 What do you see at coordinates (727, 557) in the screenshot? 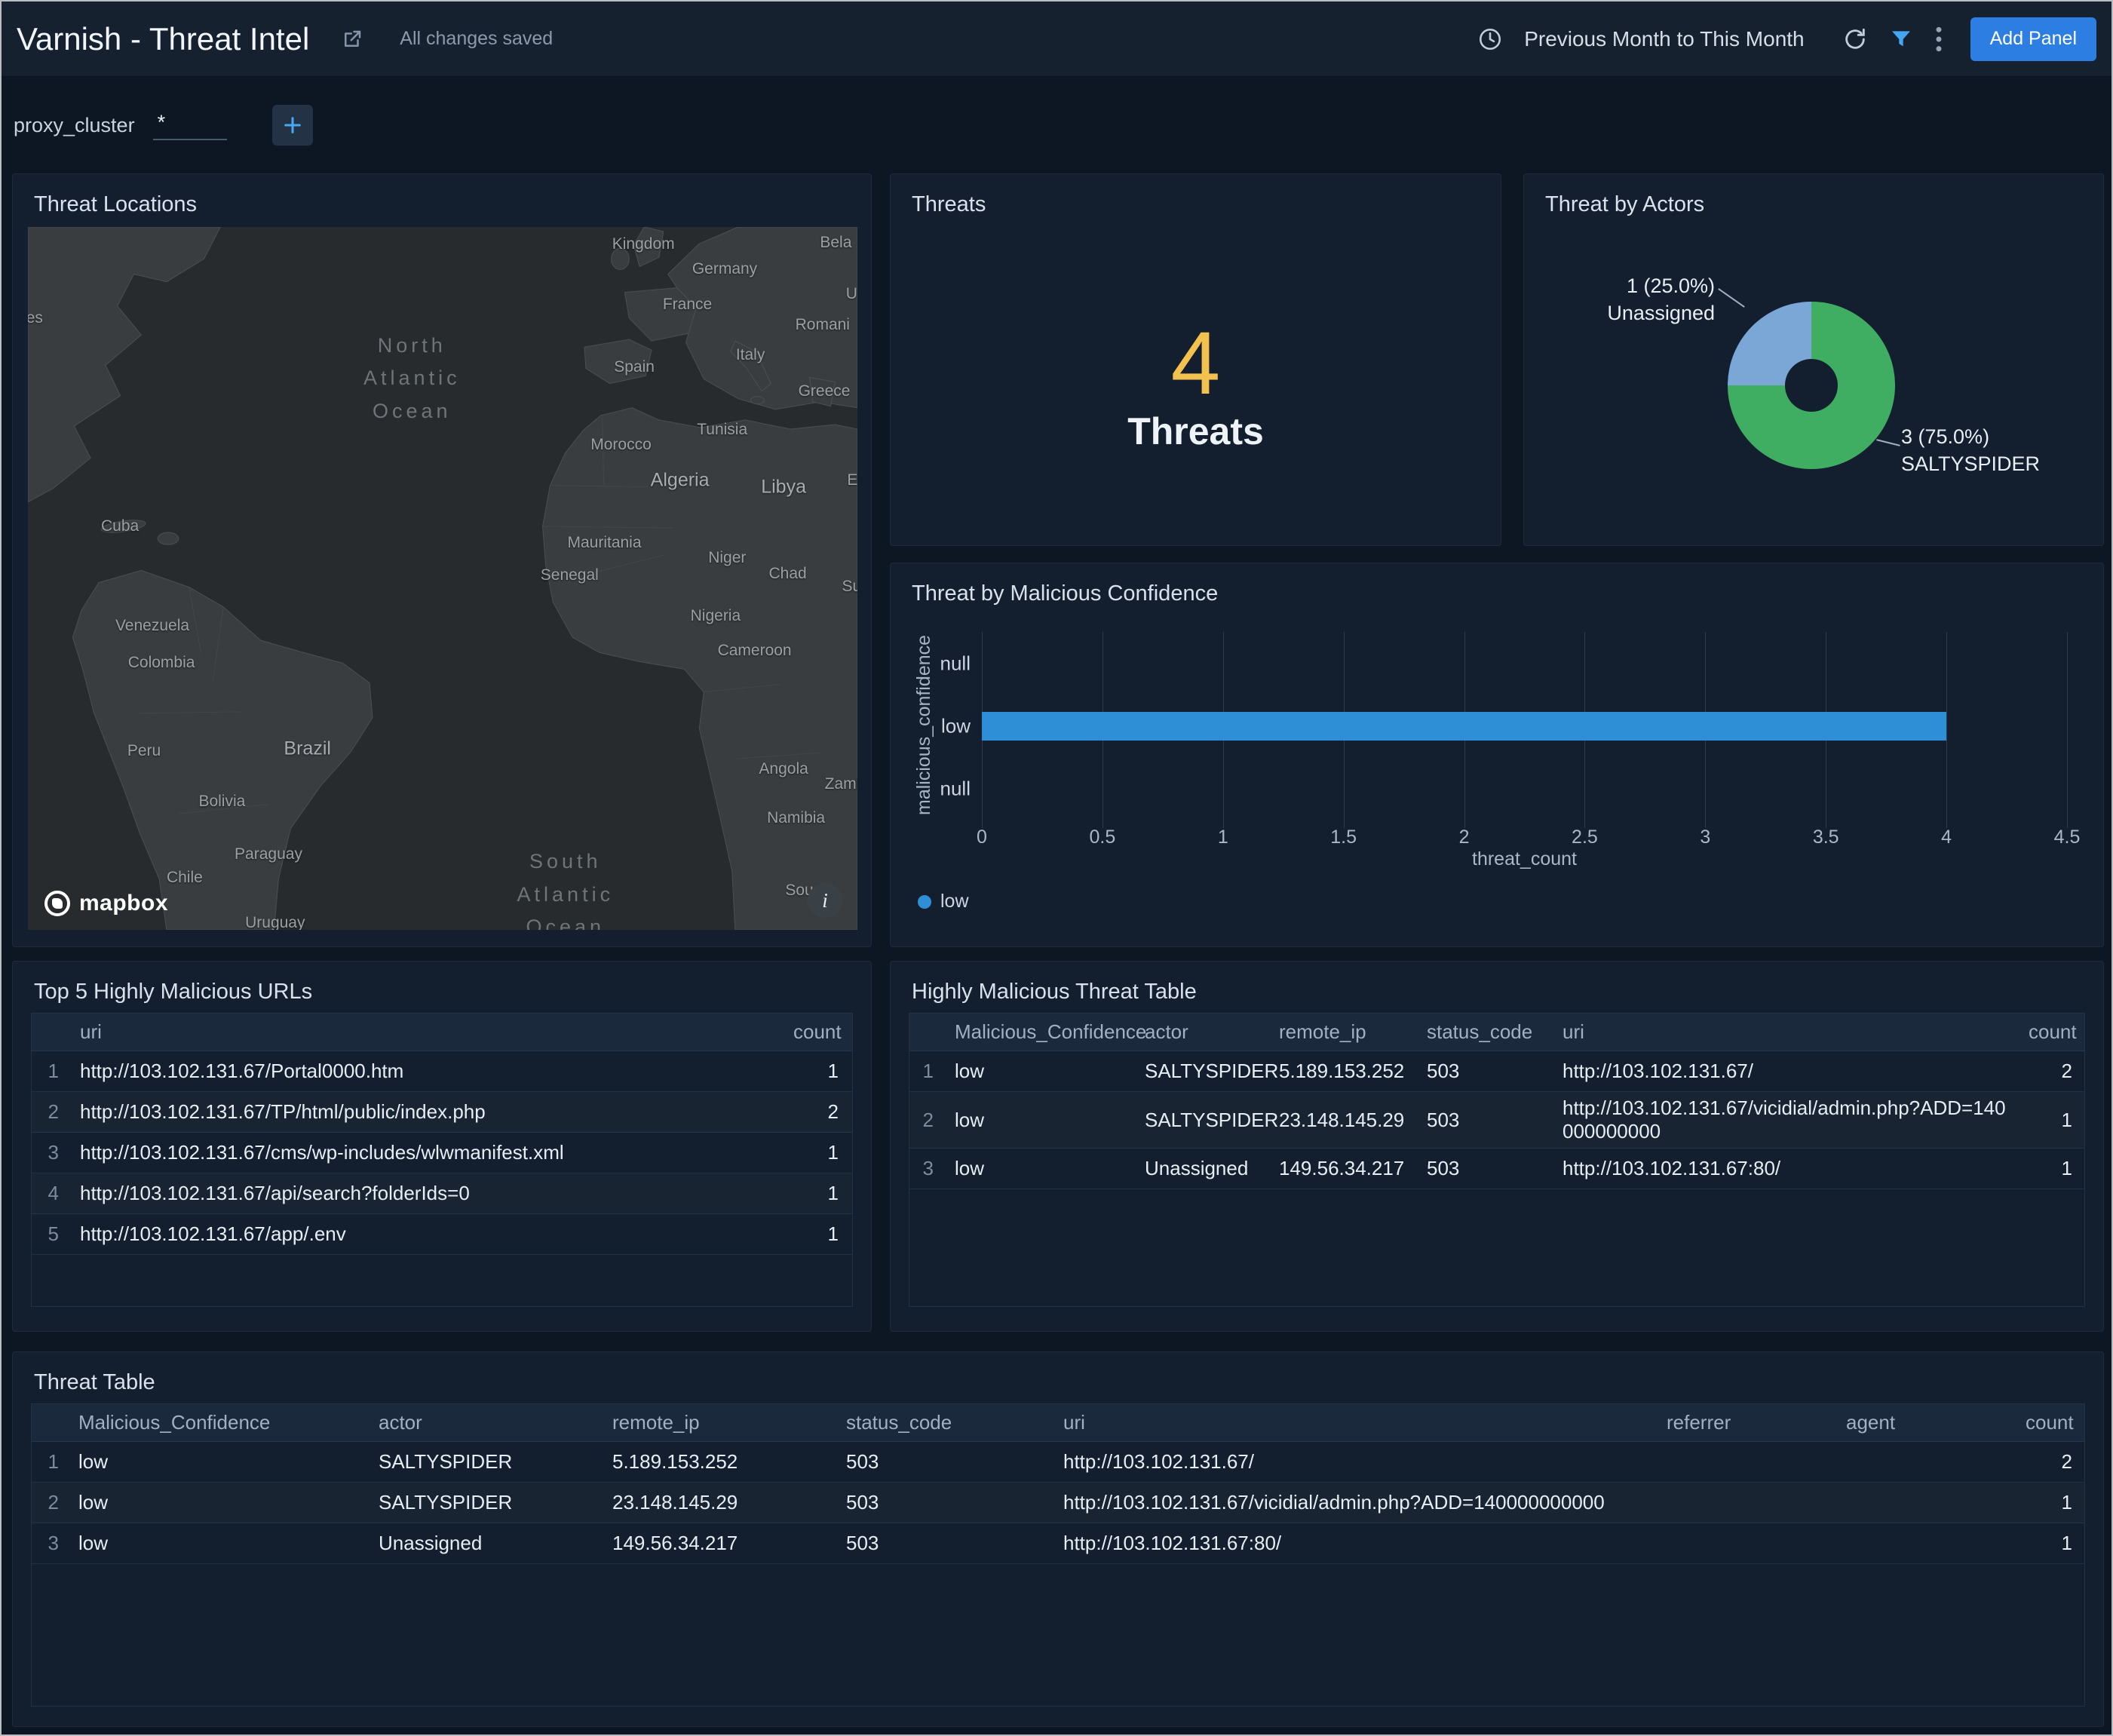
I see `country-label: Niger` at bounding box center [727, 557].